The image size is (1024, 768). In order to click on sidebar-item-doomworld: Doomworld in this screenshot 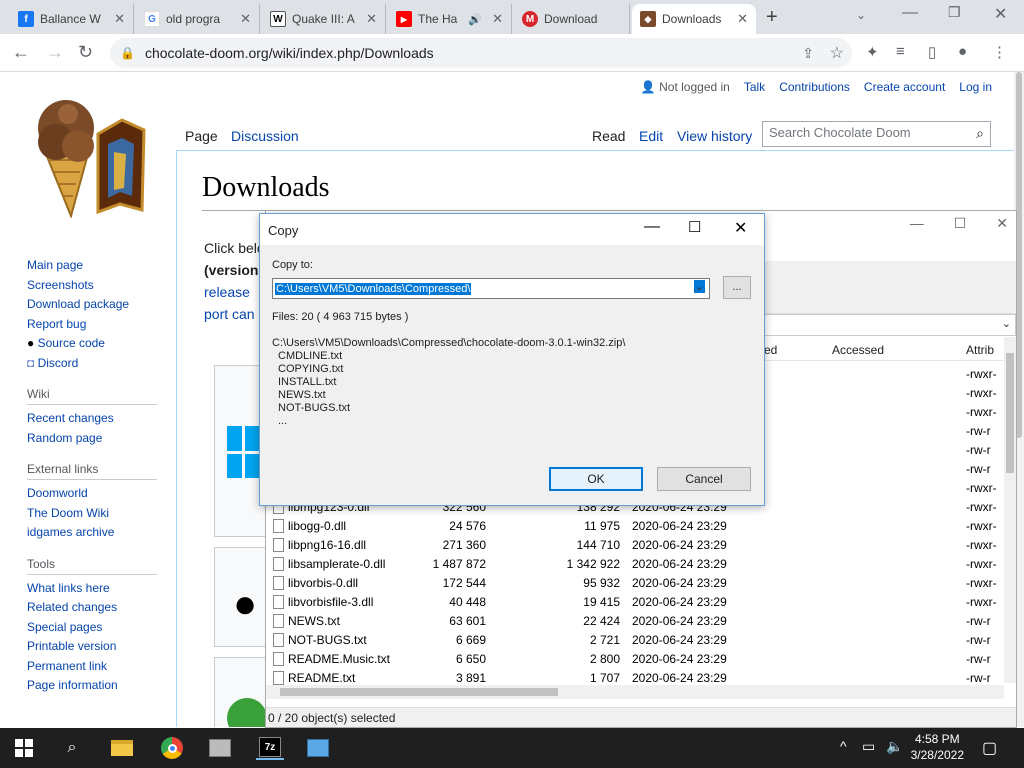, I will do `click(92, 494)`.